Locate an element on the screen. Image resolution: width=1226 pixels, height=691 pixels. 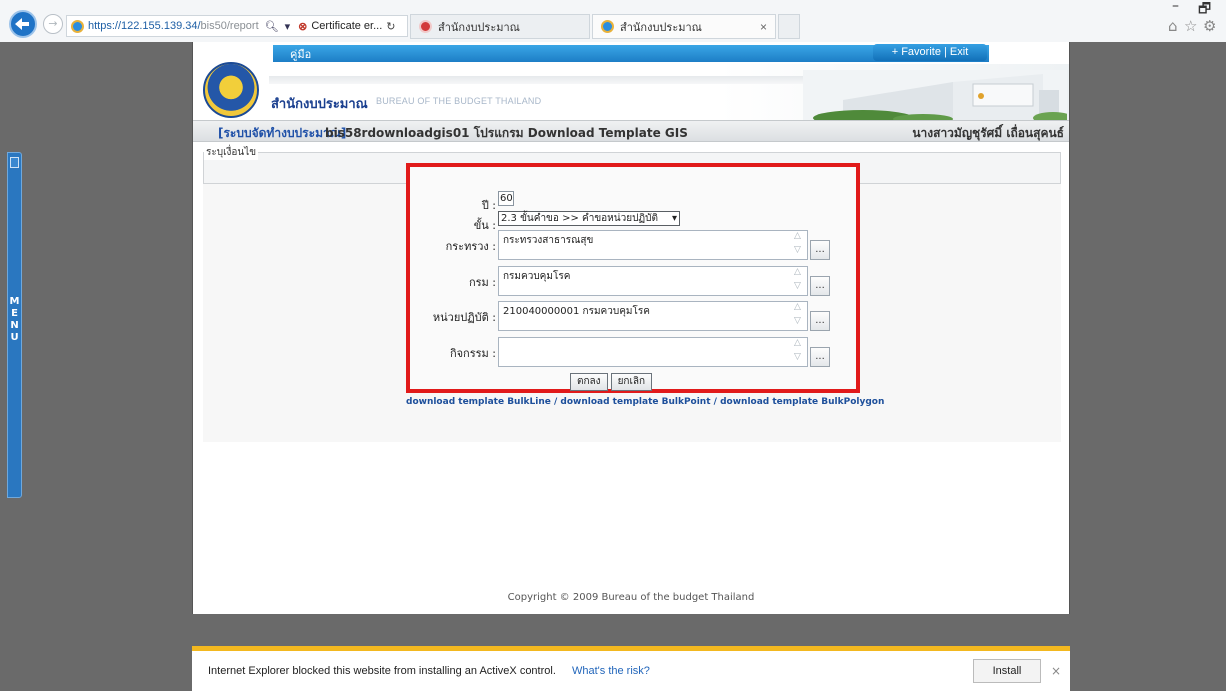
activity-scrollbar: △ ▽ is located at coordinates (798, 352).